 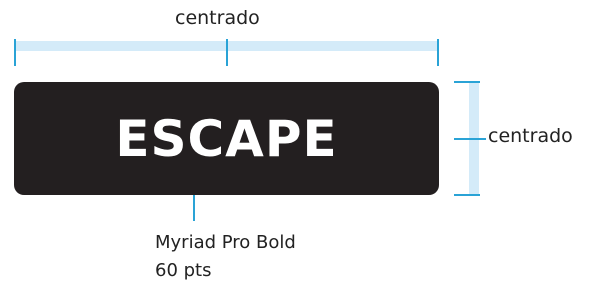 I want to click on side-dimension-bottom-tick, so click(x=467, y=195).